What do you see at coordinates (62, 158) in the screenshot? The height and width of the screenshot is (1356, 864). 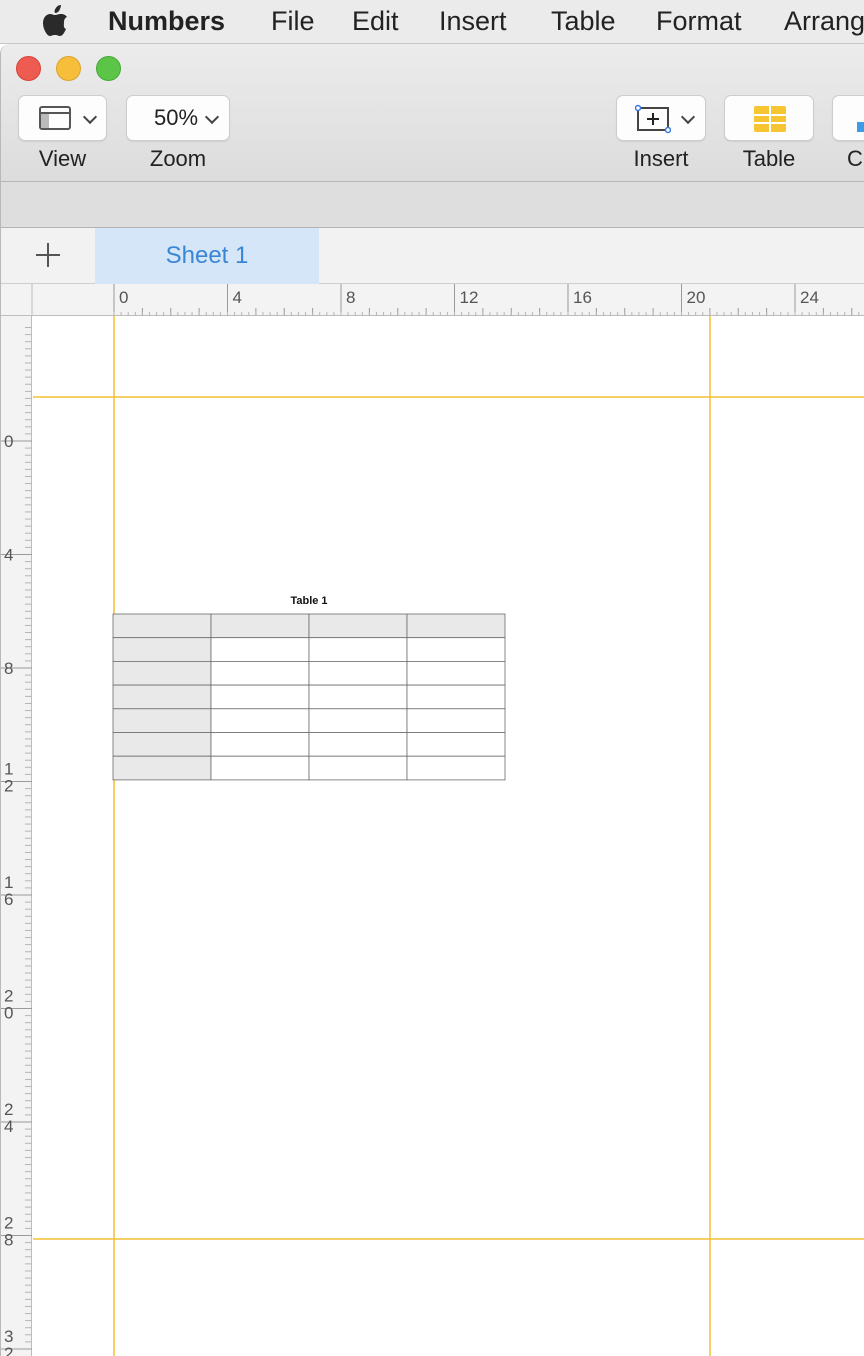 I see `view-label: View` at bounding box center [62, 158].